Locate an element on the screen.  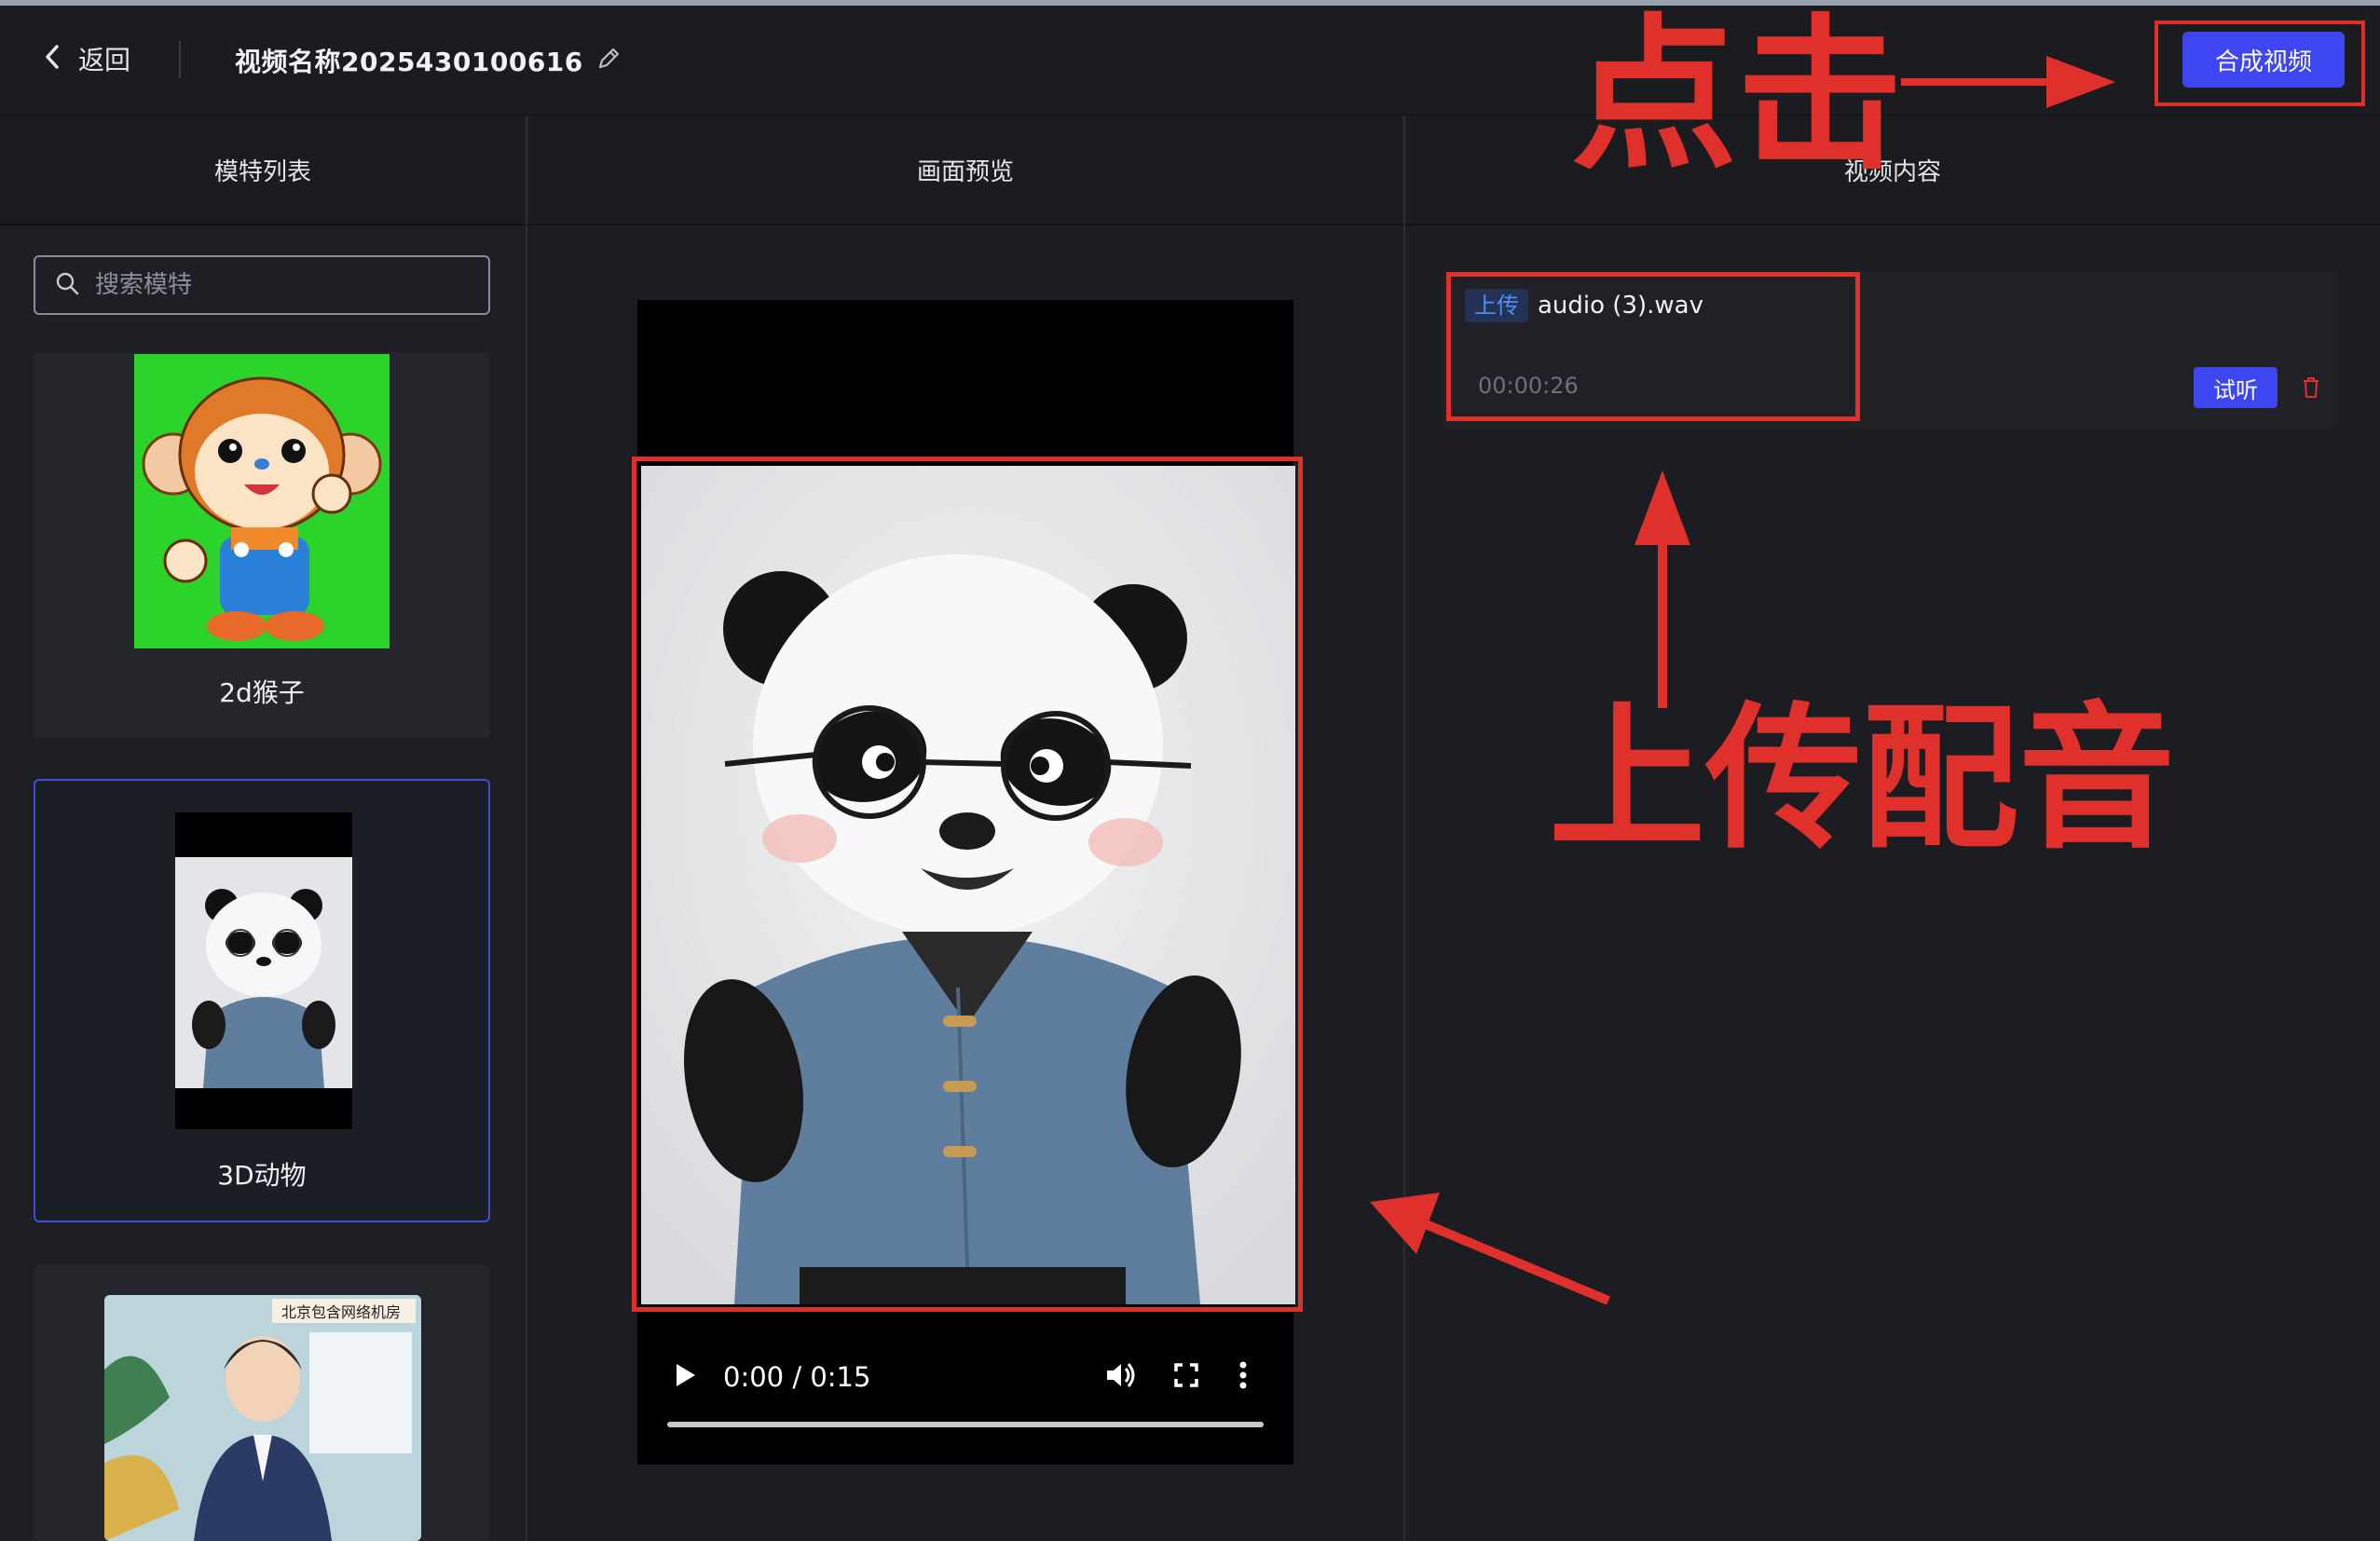
arrow-to-preview is located at coordinates (1490, 1249).